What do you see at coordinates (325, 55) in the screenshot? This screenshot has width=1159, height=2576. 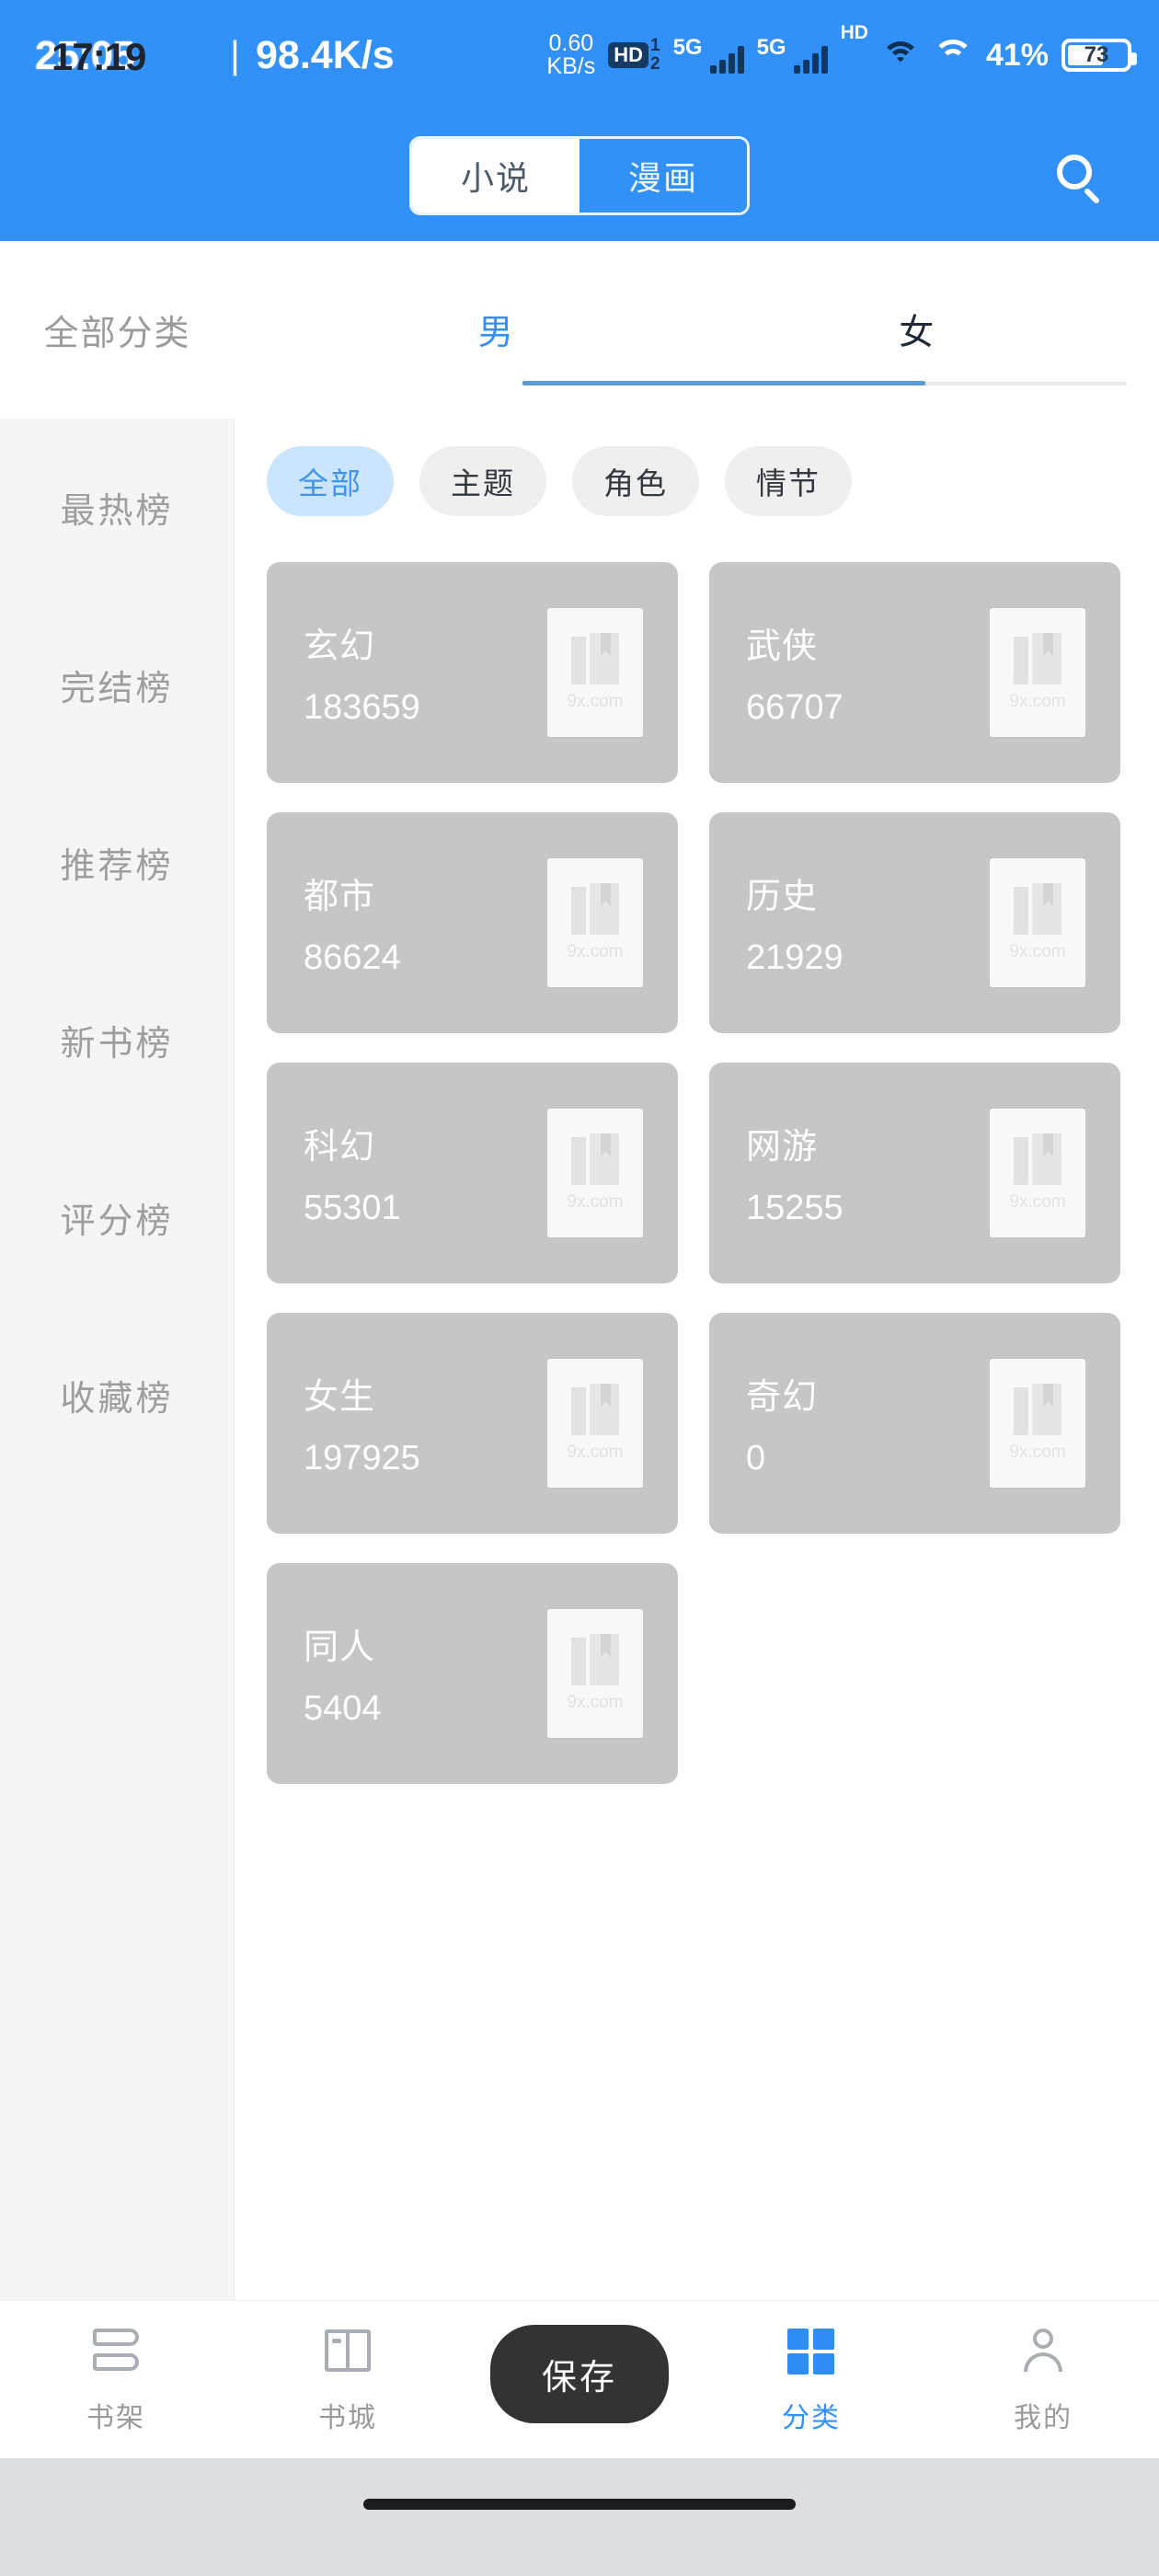 I see `status-bar-net-speed: 98.4K/s` at bounding box center [325, 55].